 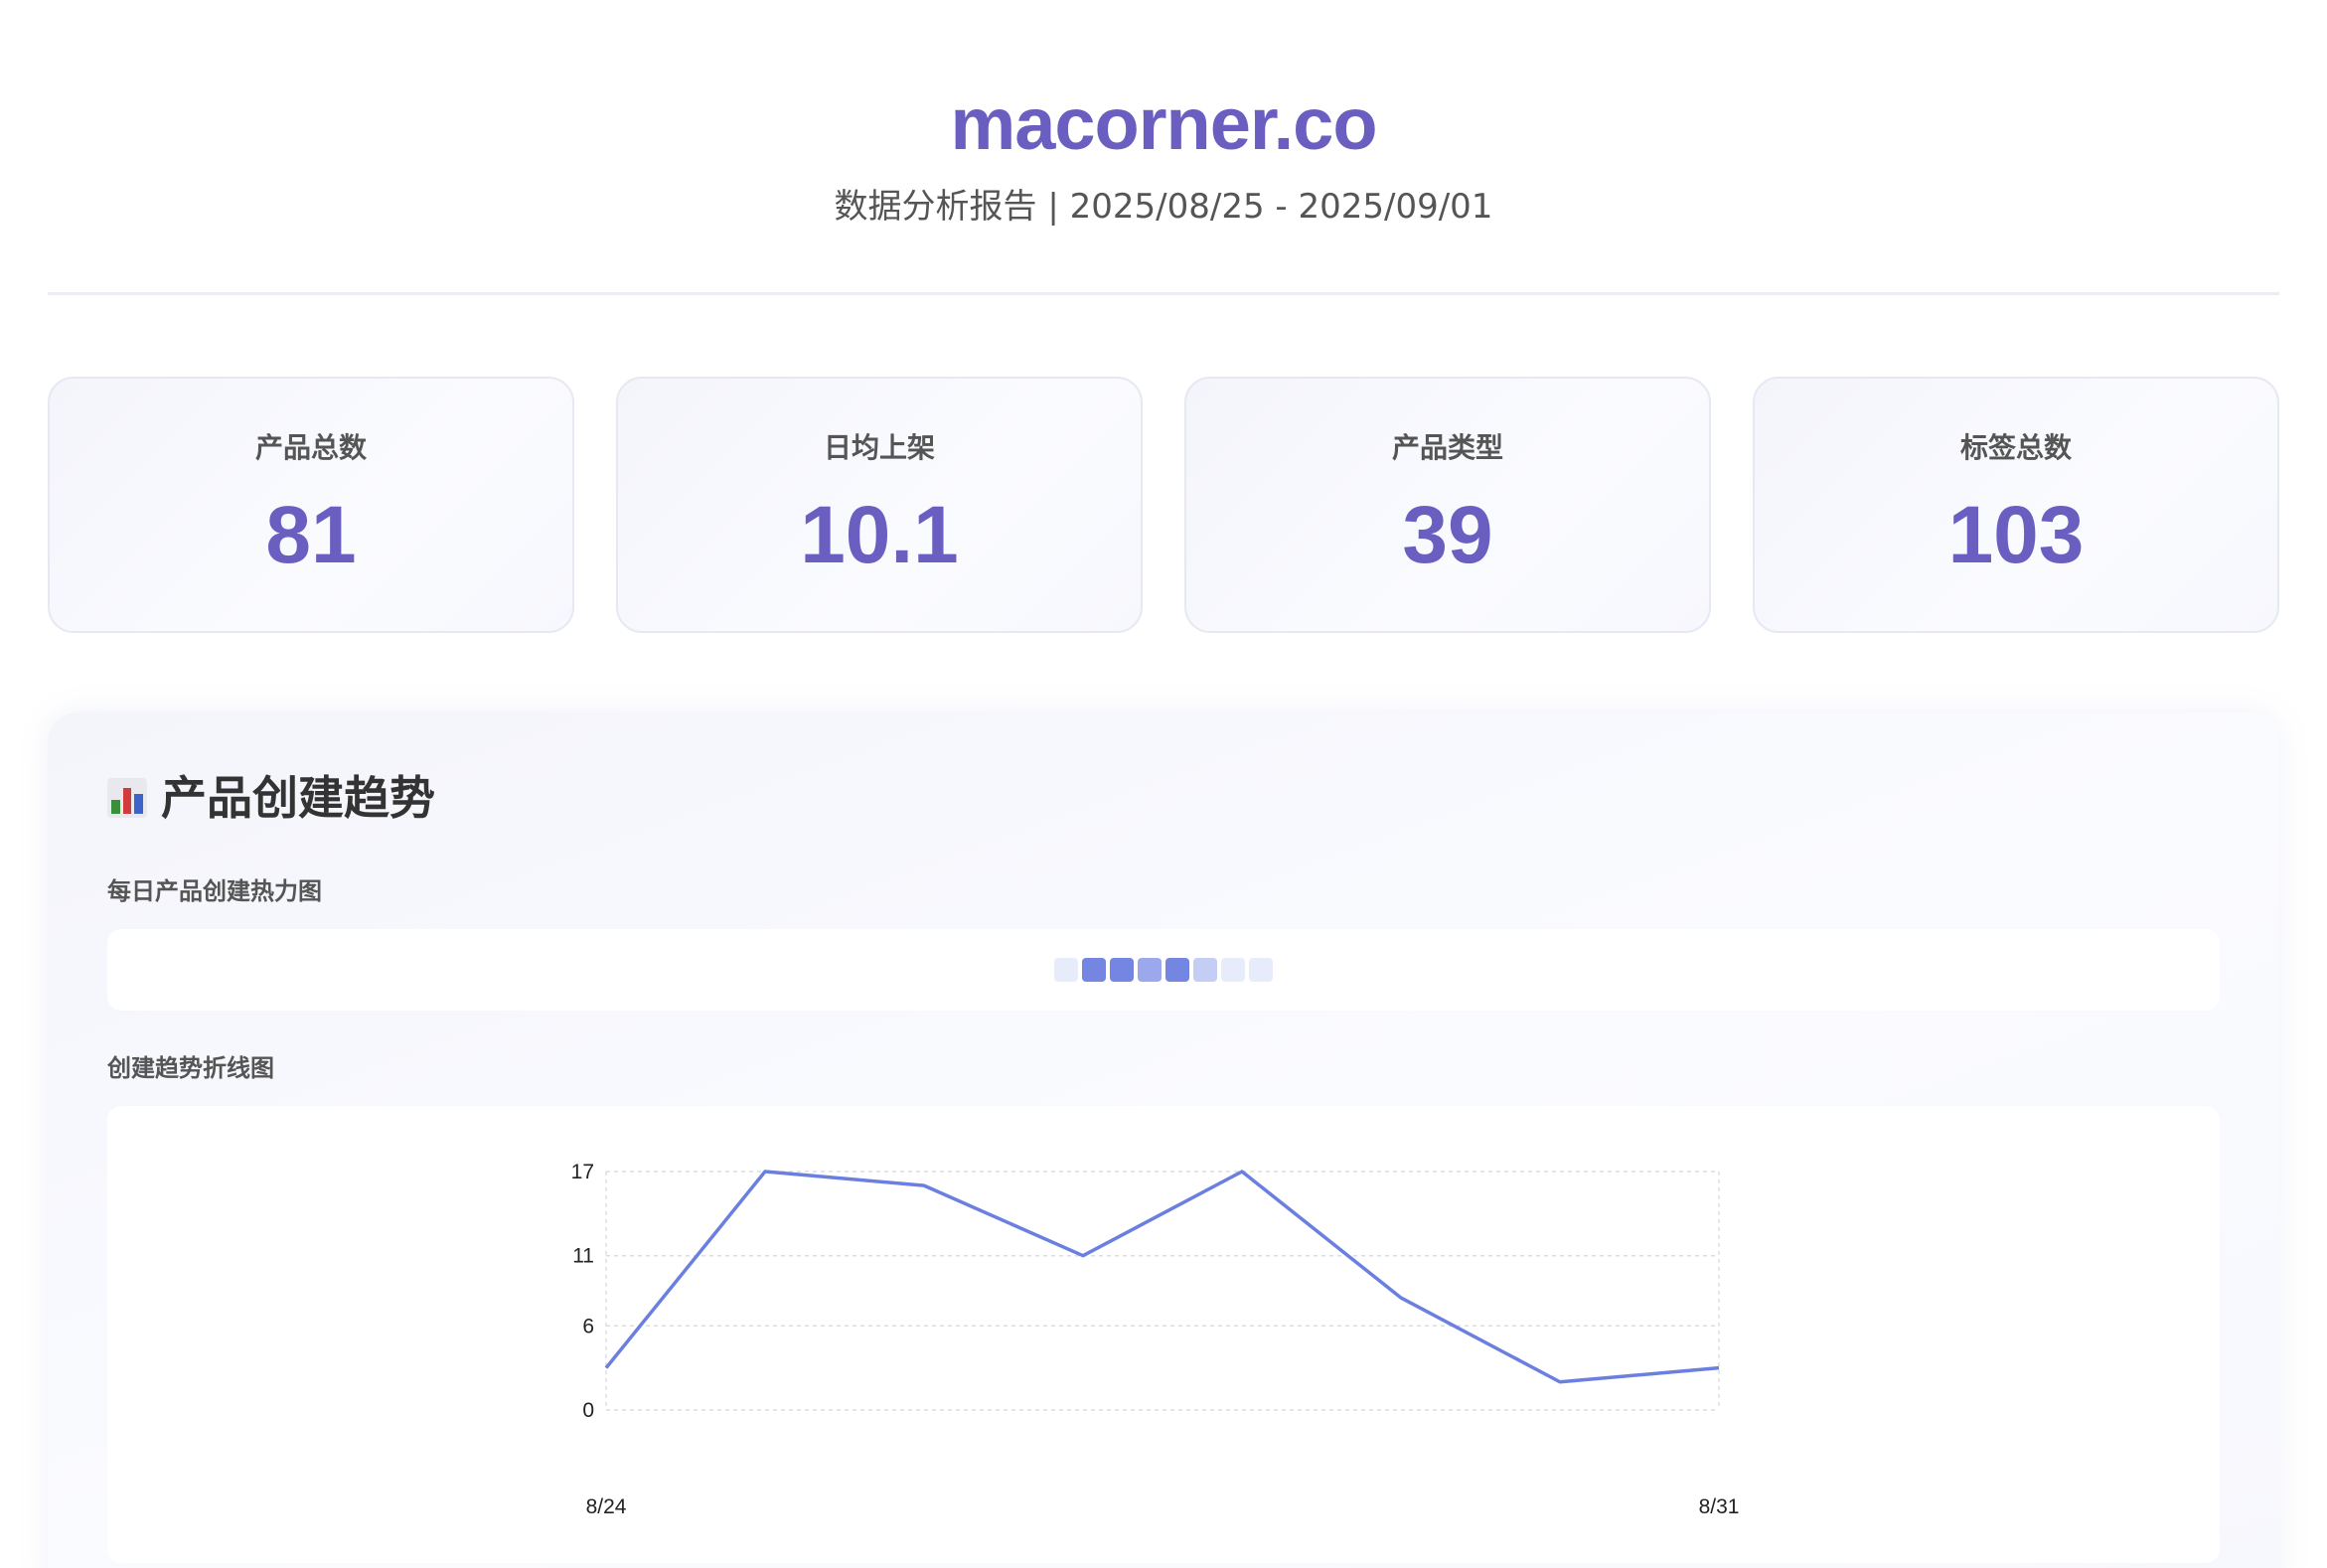 What do you see at coordinates (879, 535) in the screenshot?
I see `stat-value: 10.1` at bounding box center [879, 535].